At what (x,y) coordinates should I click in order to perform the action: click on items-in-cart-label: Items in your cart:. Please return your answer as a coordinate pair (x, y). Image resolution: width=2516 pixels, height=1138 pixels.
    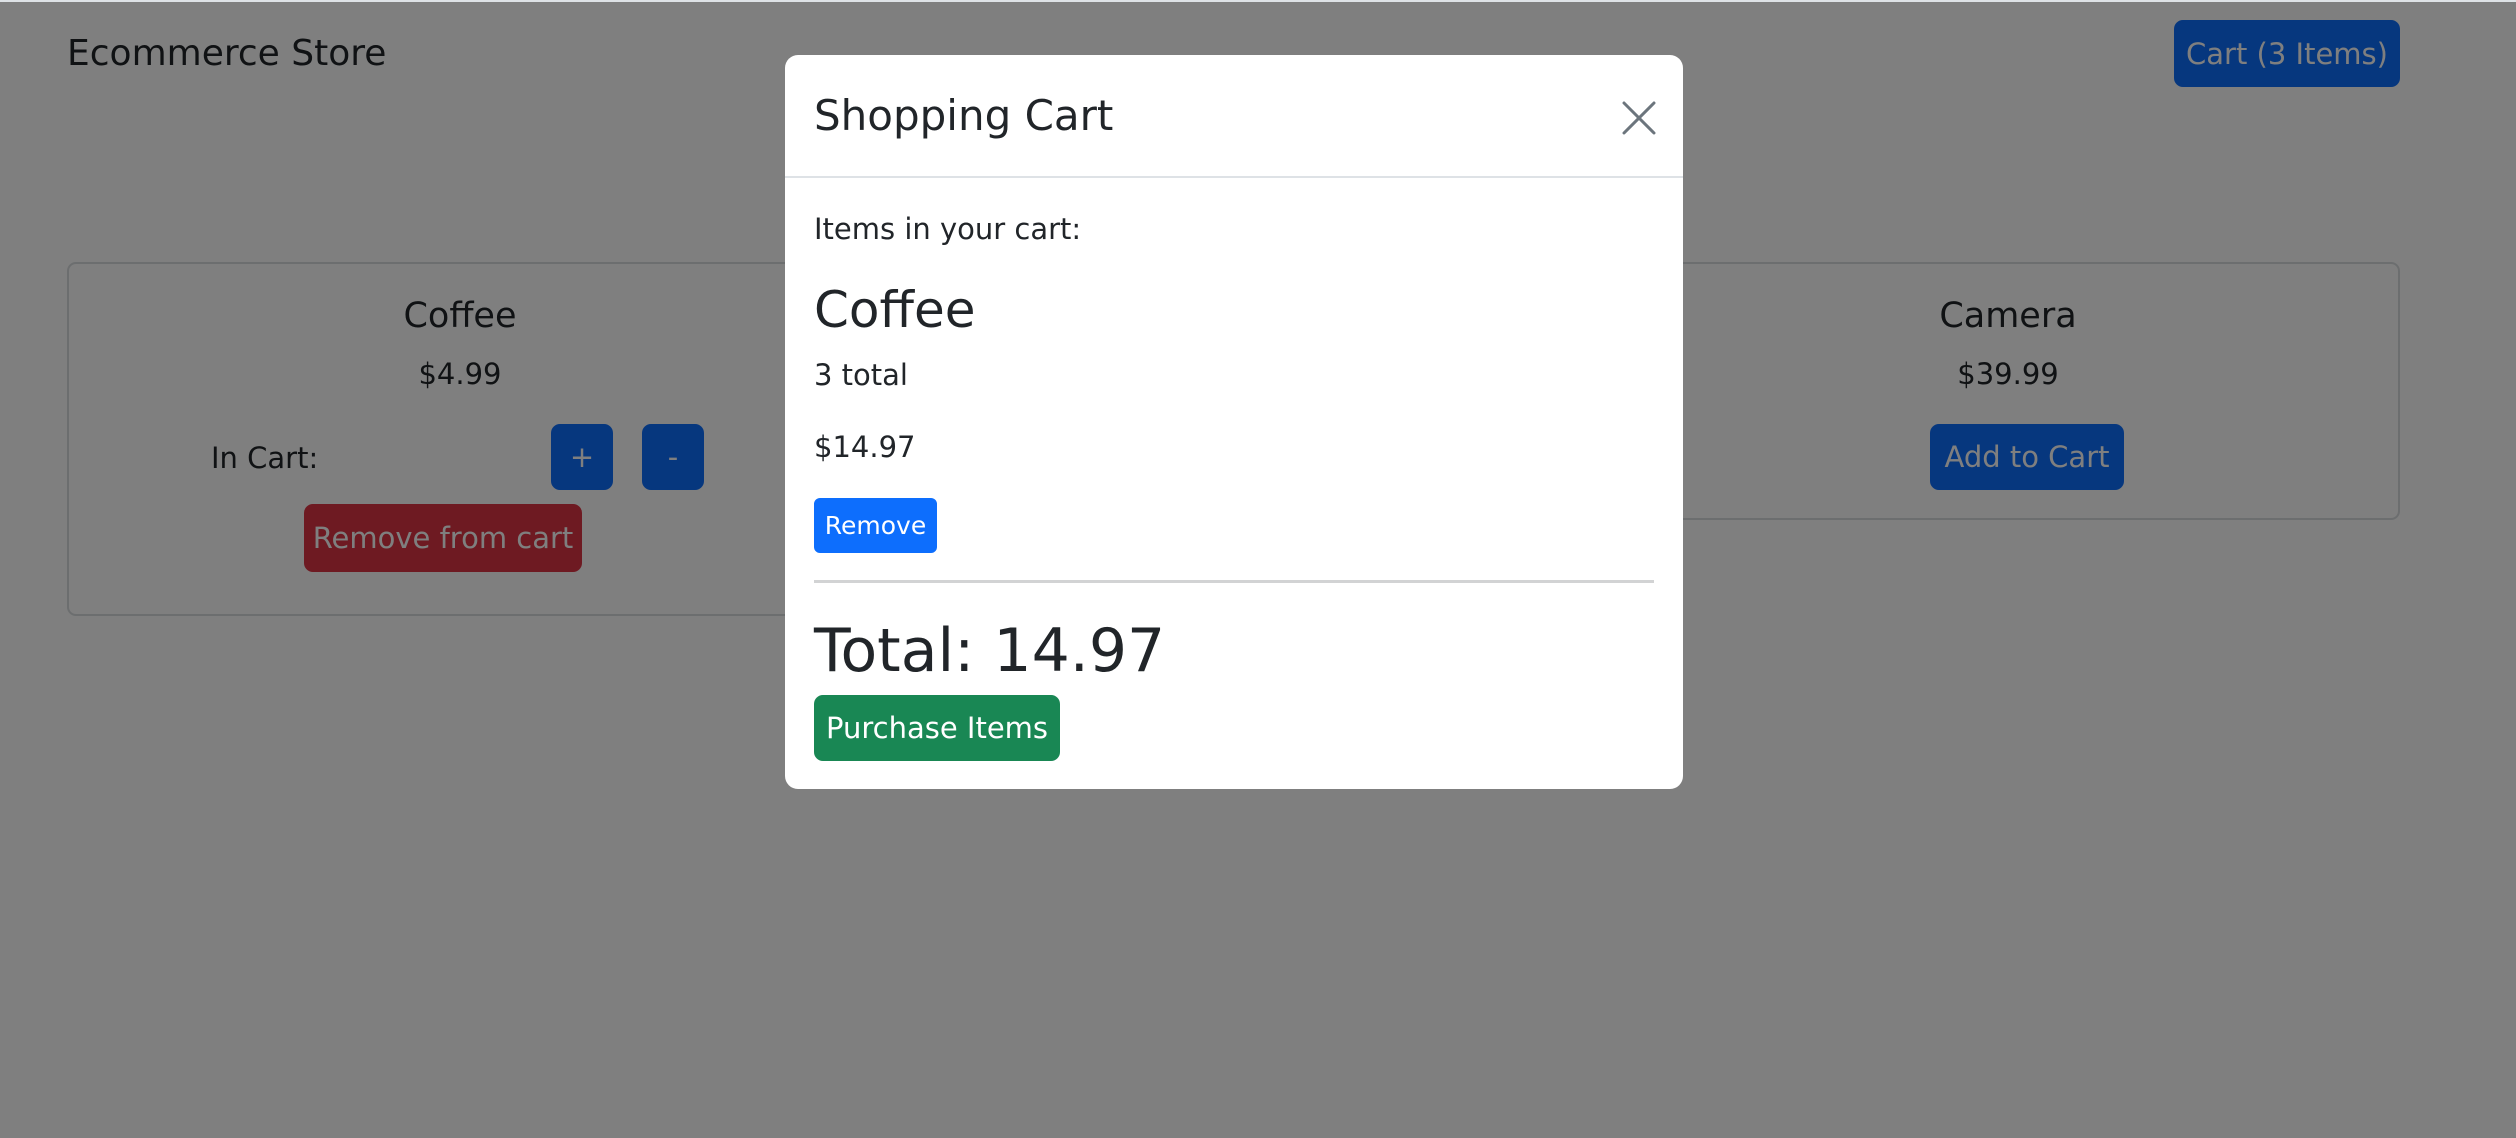
    Looking at the image, I should click on (948, 229).